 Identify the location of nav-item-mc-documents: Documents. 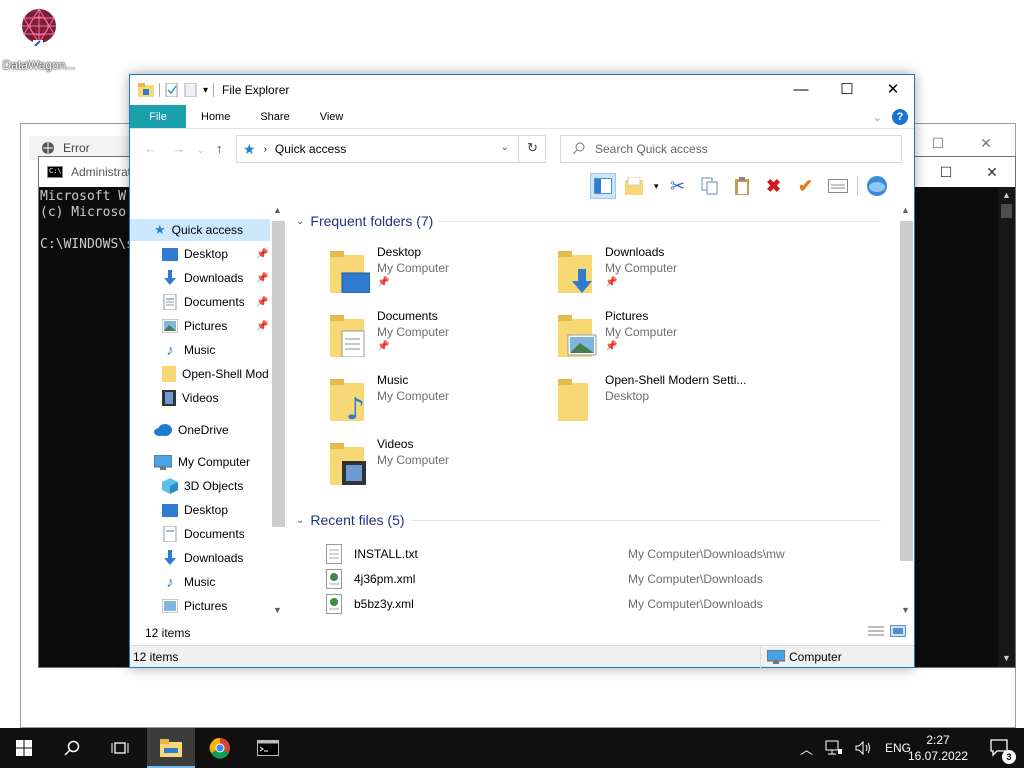
(200, 534).